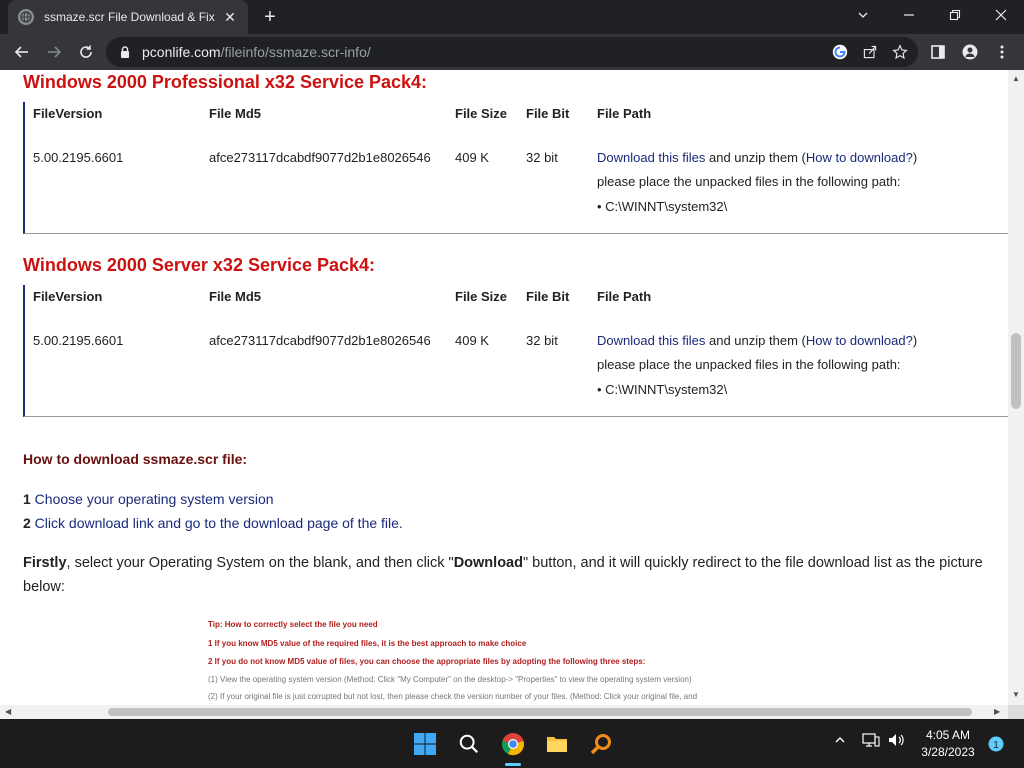  I want to click on tab-search-button, so click(863, 15).